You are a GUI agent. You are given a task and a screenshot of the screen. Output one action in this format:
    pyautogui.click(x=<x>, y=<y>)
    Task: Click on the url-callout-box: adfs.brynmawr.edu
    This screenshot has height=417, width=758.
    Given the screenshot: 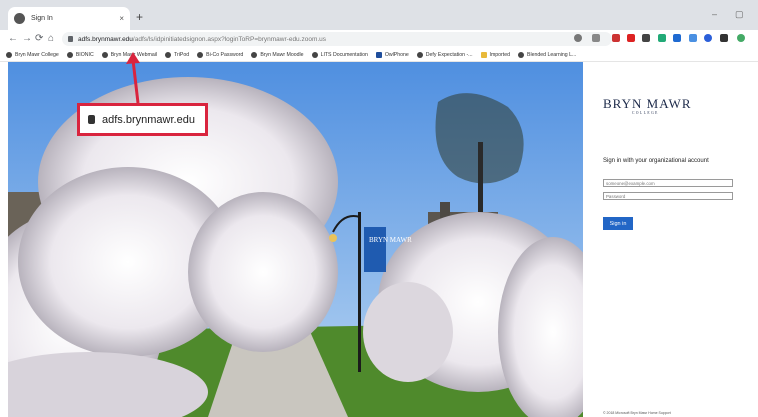 What is the action you would take?
    pyautogui.click(x=142, y=119)
    